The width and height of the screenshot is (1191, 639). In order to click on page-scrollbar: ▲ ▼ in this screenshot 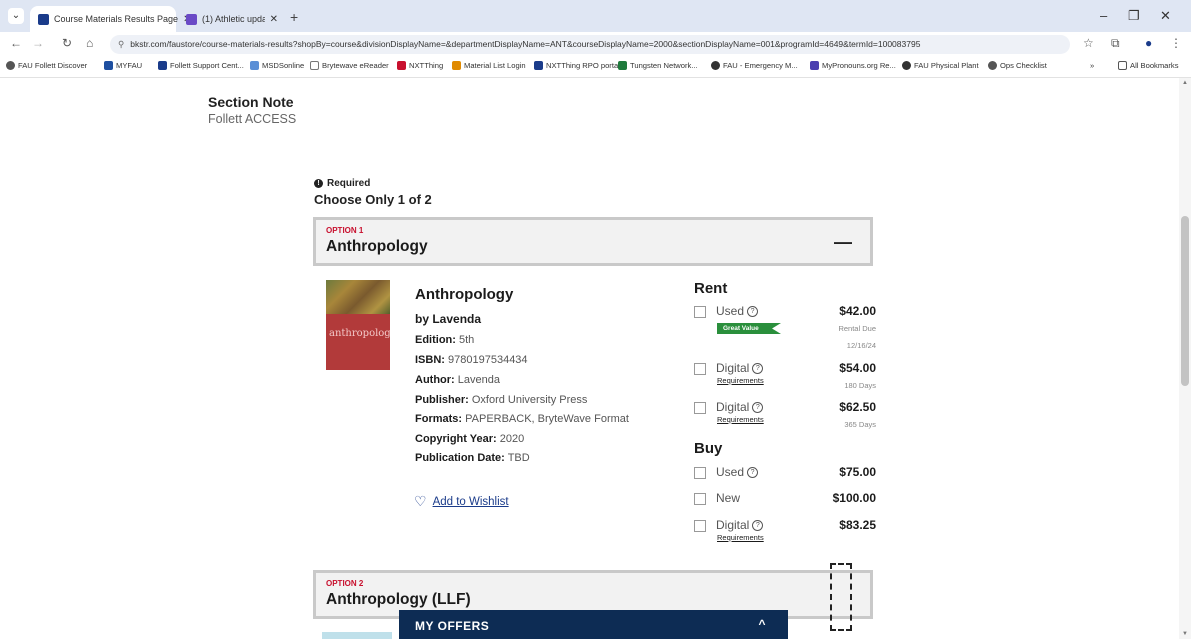, I will do `click(1185, 358)`.